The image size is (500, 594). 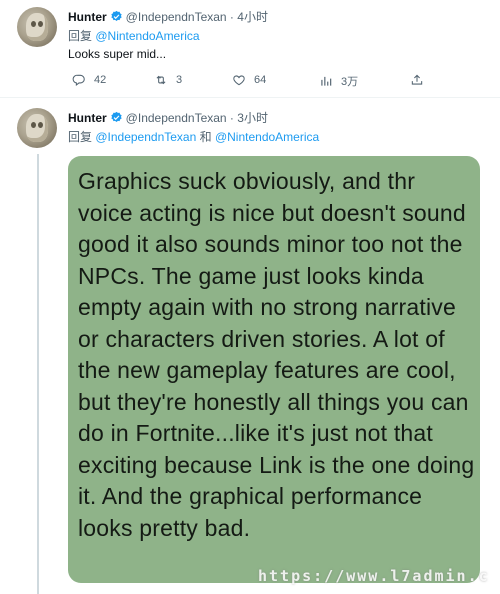 I want to click on reply-mention-link: @IndependnTexan, so click(x=145, y=137).